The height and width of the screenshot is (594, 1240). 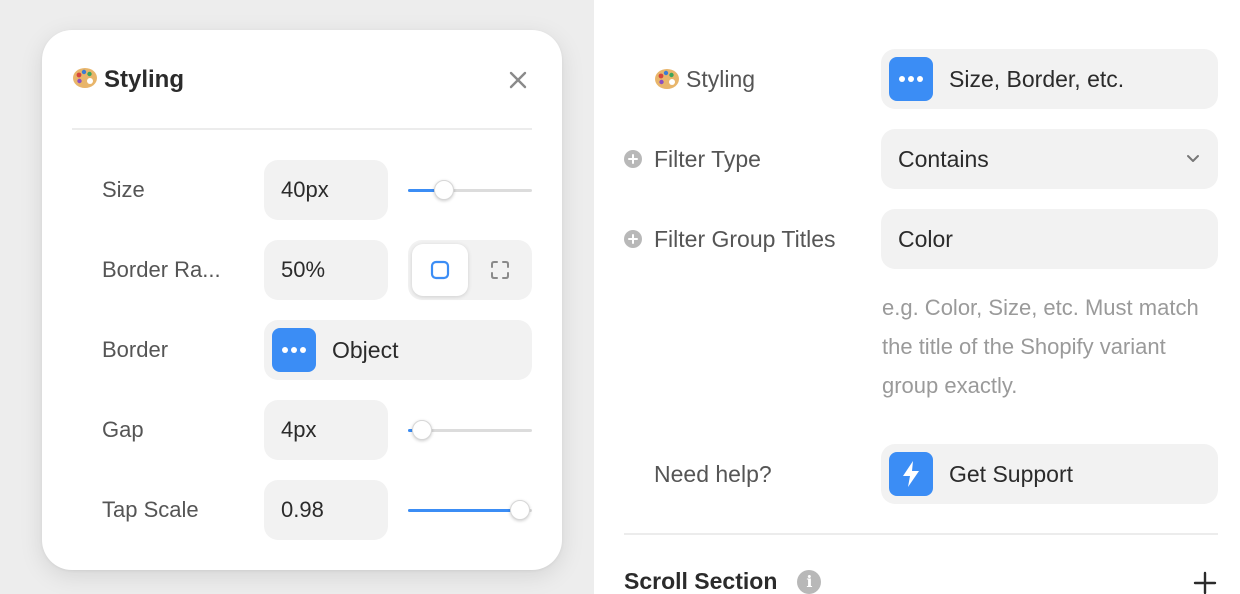 I want to click on size-row: Size 40px, so click(x=317, y=190).